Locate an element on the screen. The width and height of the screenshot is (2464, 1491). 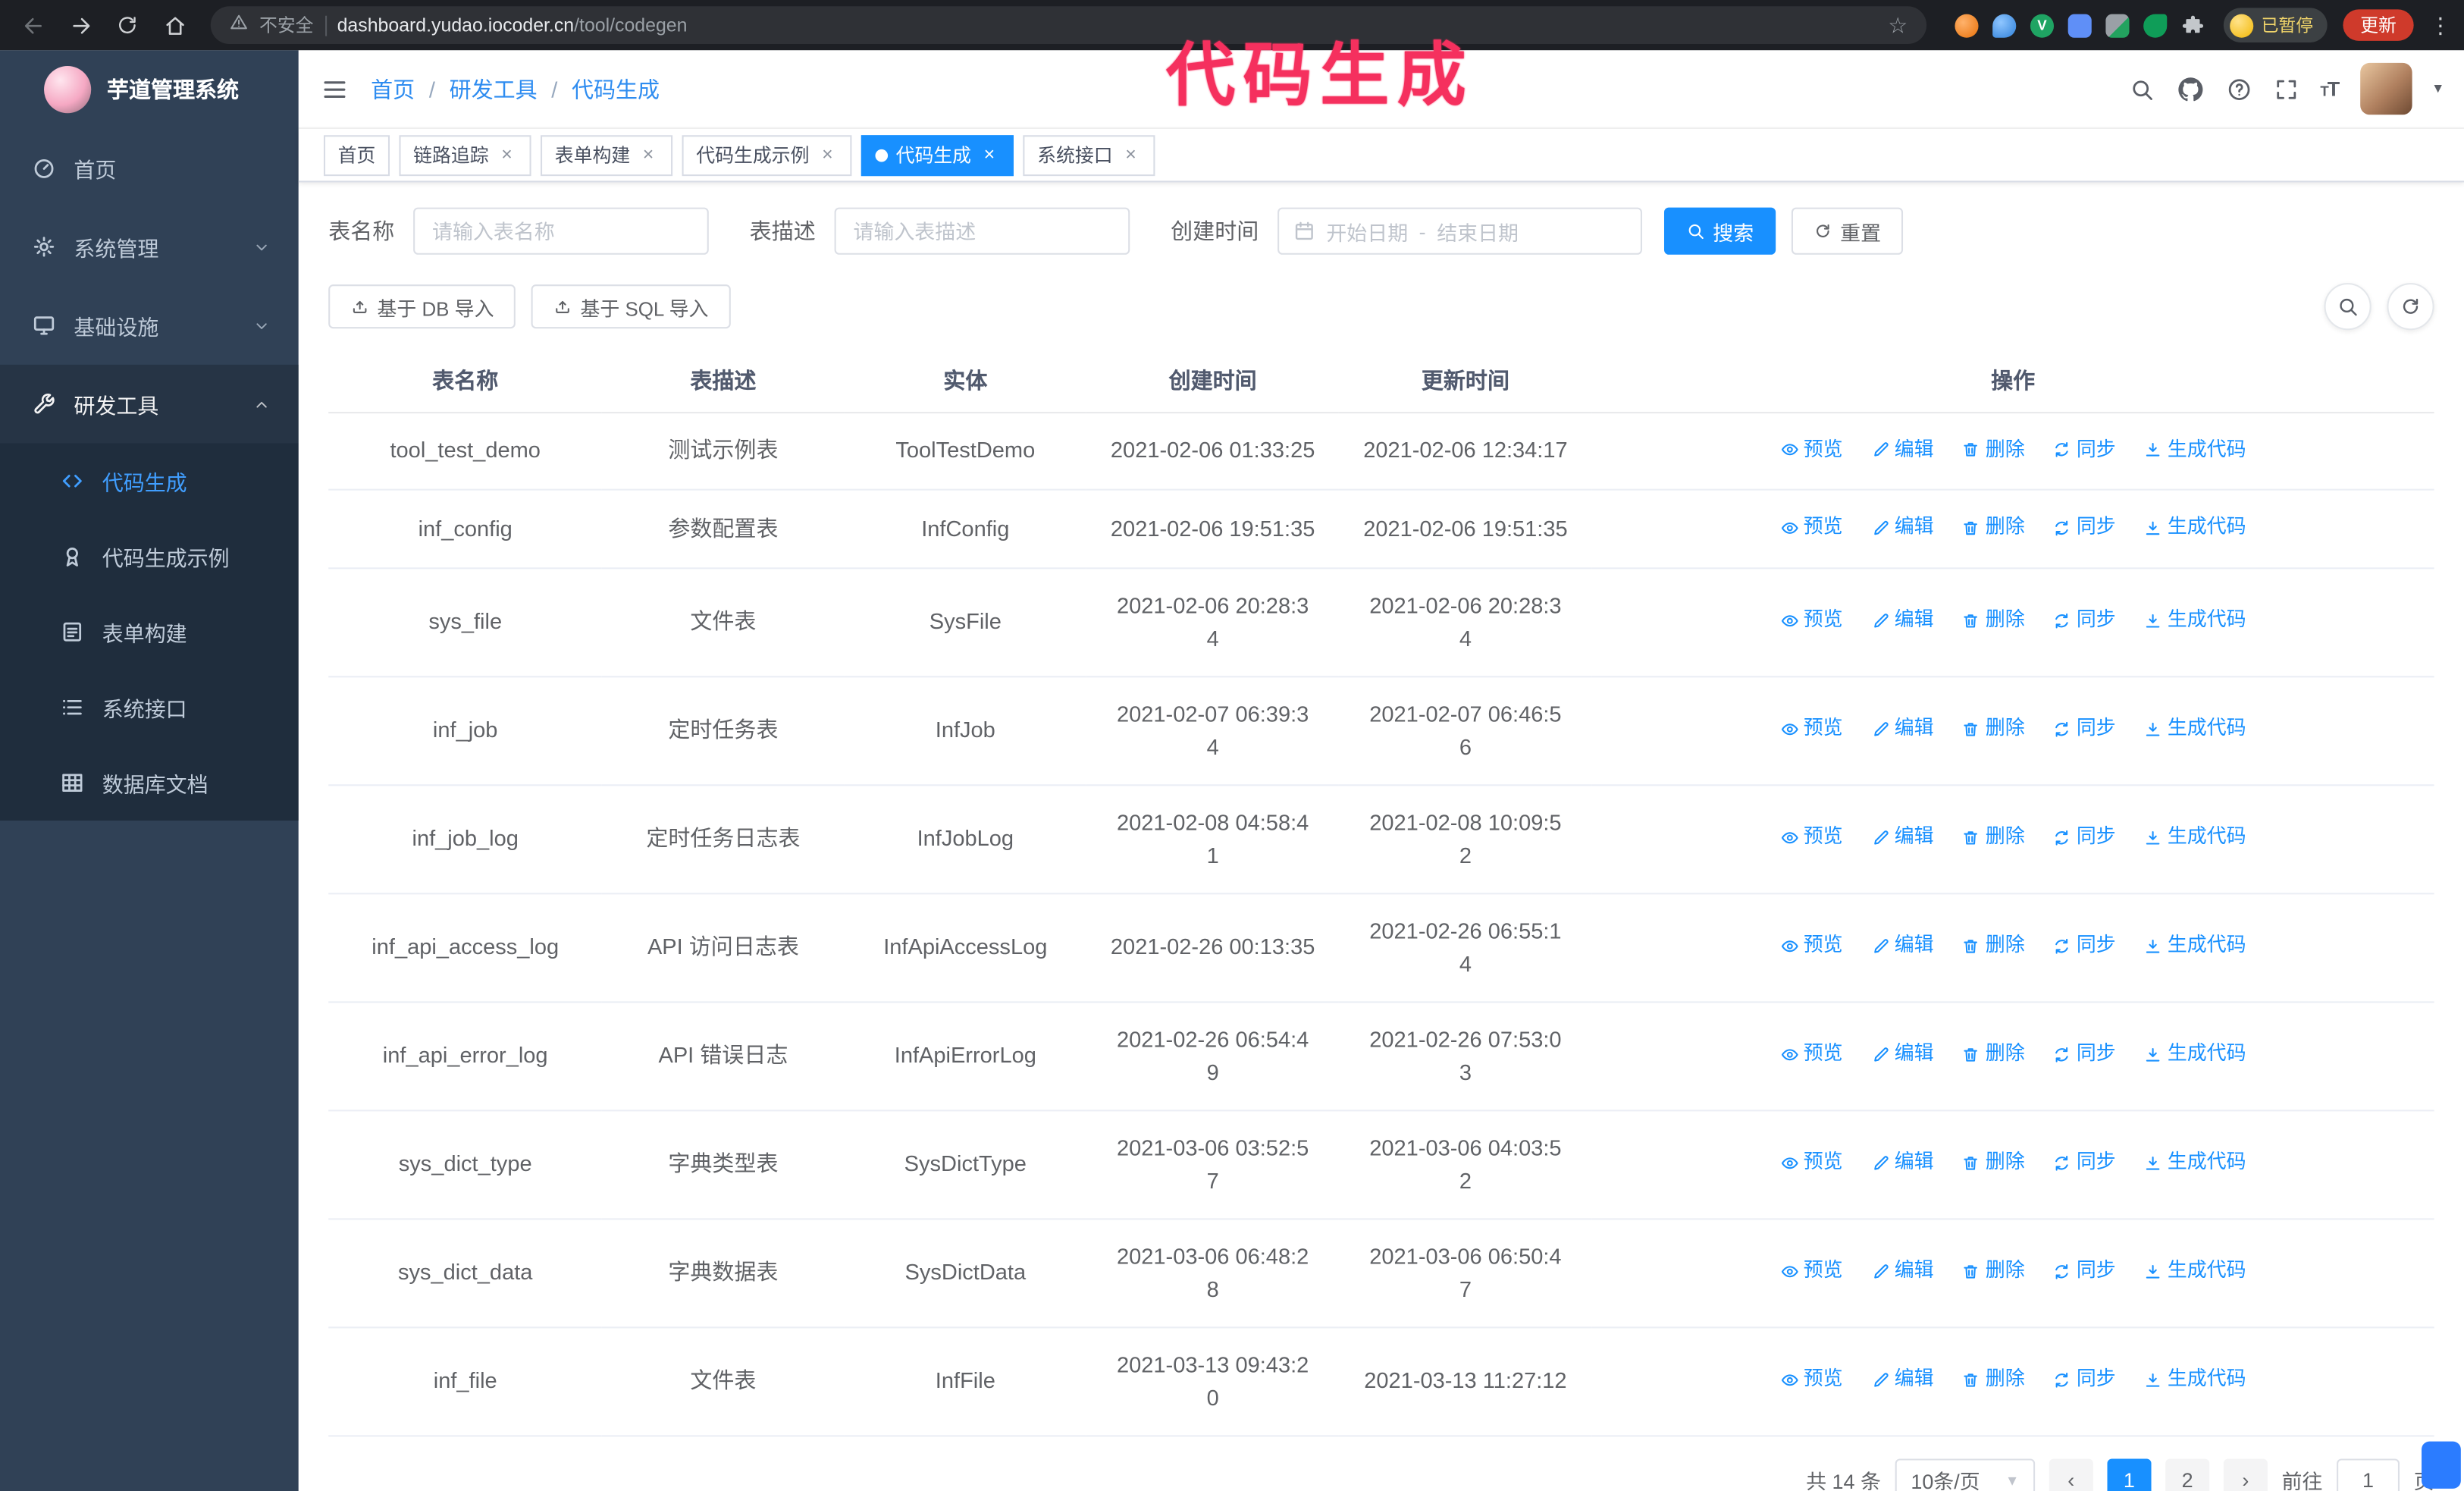
browser-update-button: 更新 is located at coordinates (2378, 25).